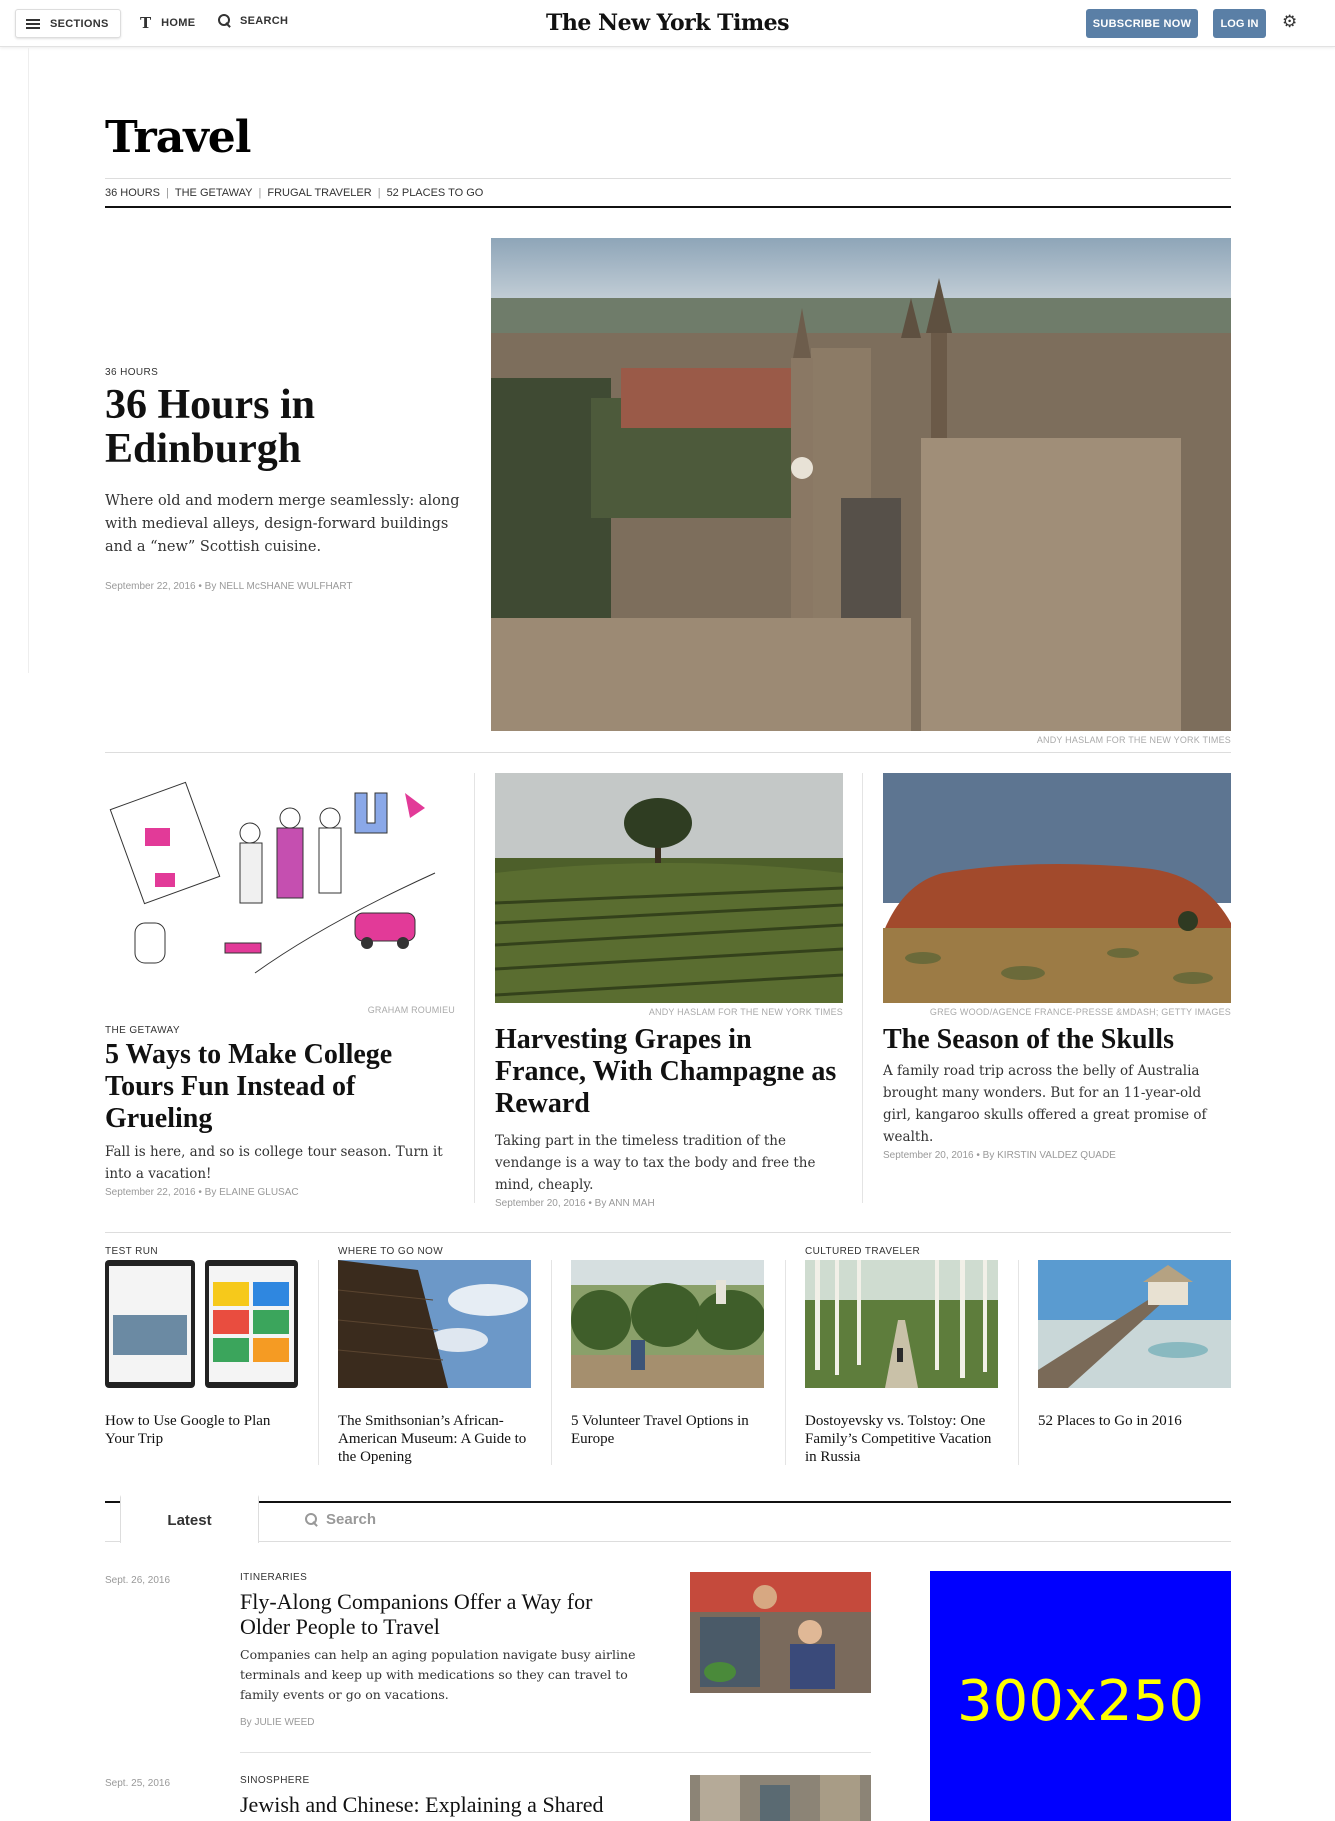 This screenshot has height=1821, width=1335. What do you see at coordinates (434, 1253) in the screenshot?
I see `mini-kicker: WHERE TO GO NOW` at bounding box center [434, 1253].